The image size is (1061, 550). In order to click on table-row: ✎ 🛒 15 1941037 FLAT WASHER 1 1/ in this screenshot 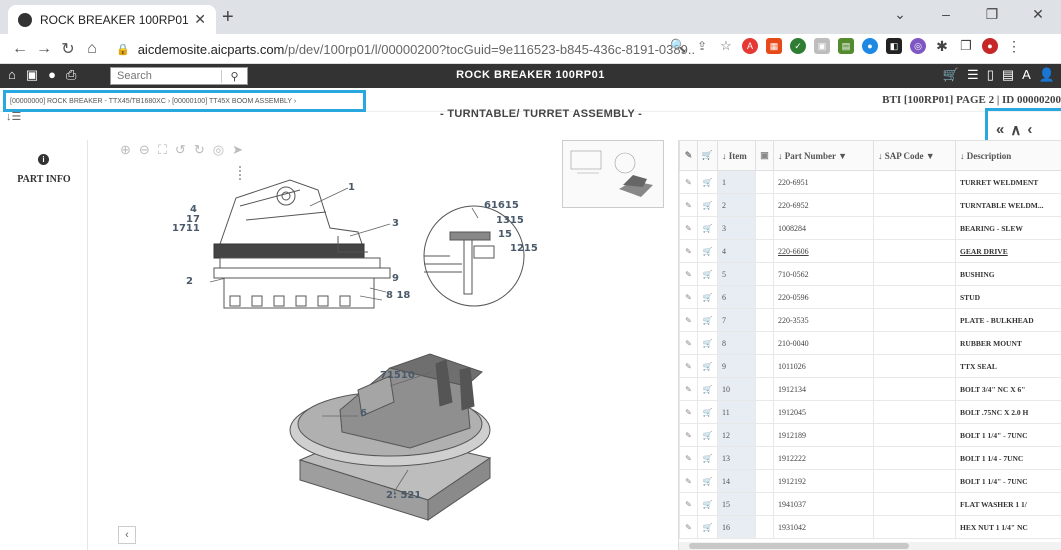, I will do `click(870, 504)`.